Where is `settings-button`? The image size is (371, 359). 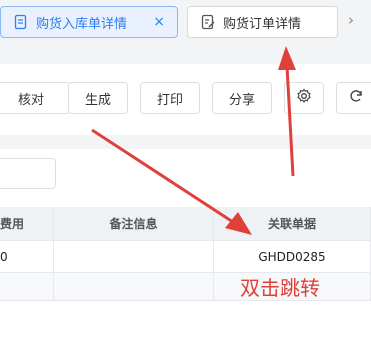 settings-button is located at coordinates (304, 98).